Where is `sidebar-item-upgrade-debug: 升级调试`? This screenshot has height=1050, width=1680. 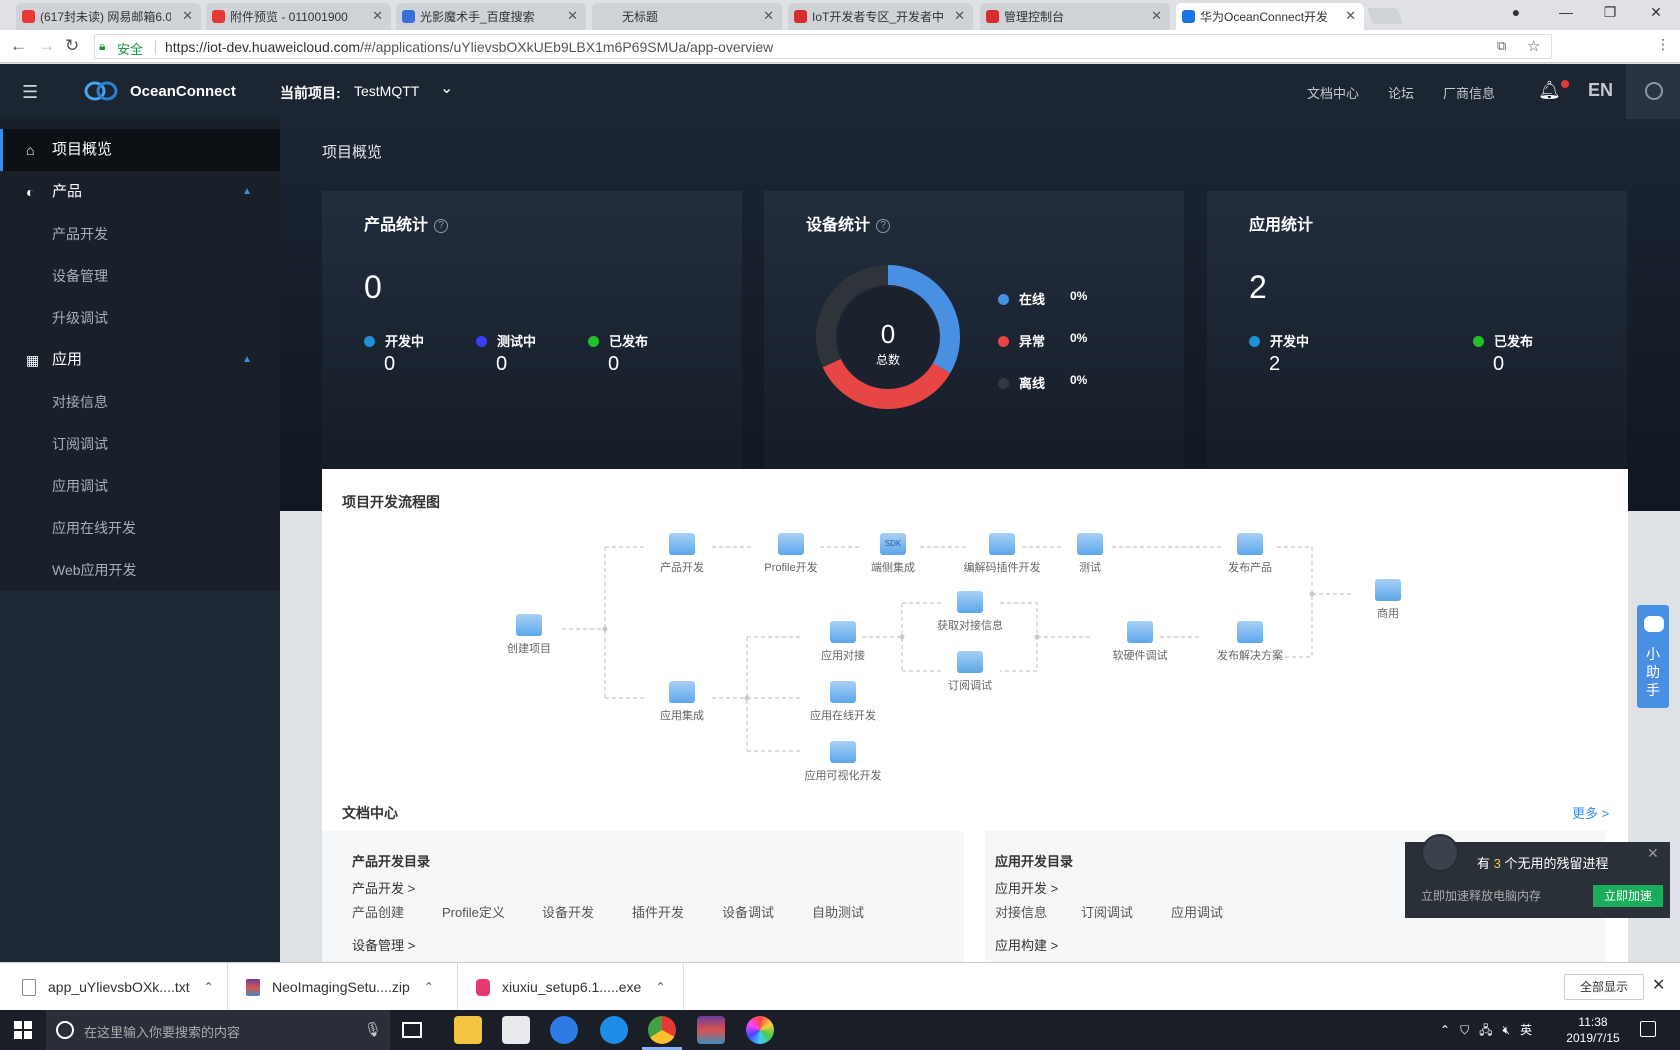
sidebar-item-upgrade-debug: 升级调试 is located at coordinates (140, 318).